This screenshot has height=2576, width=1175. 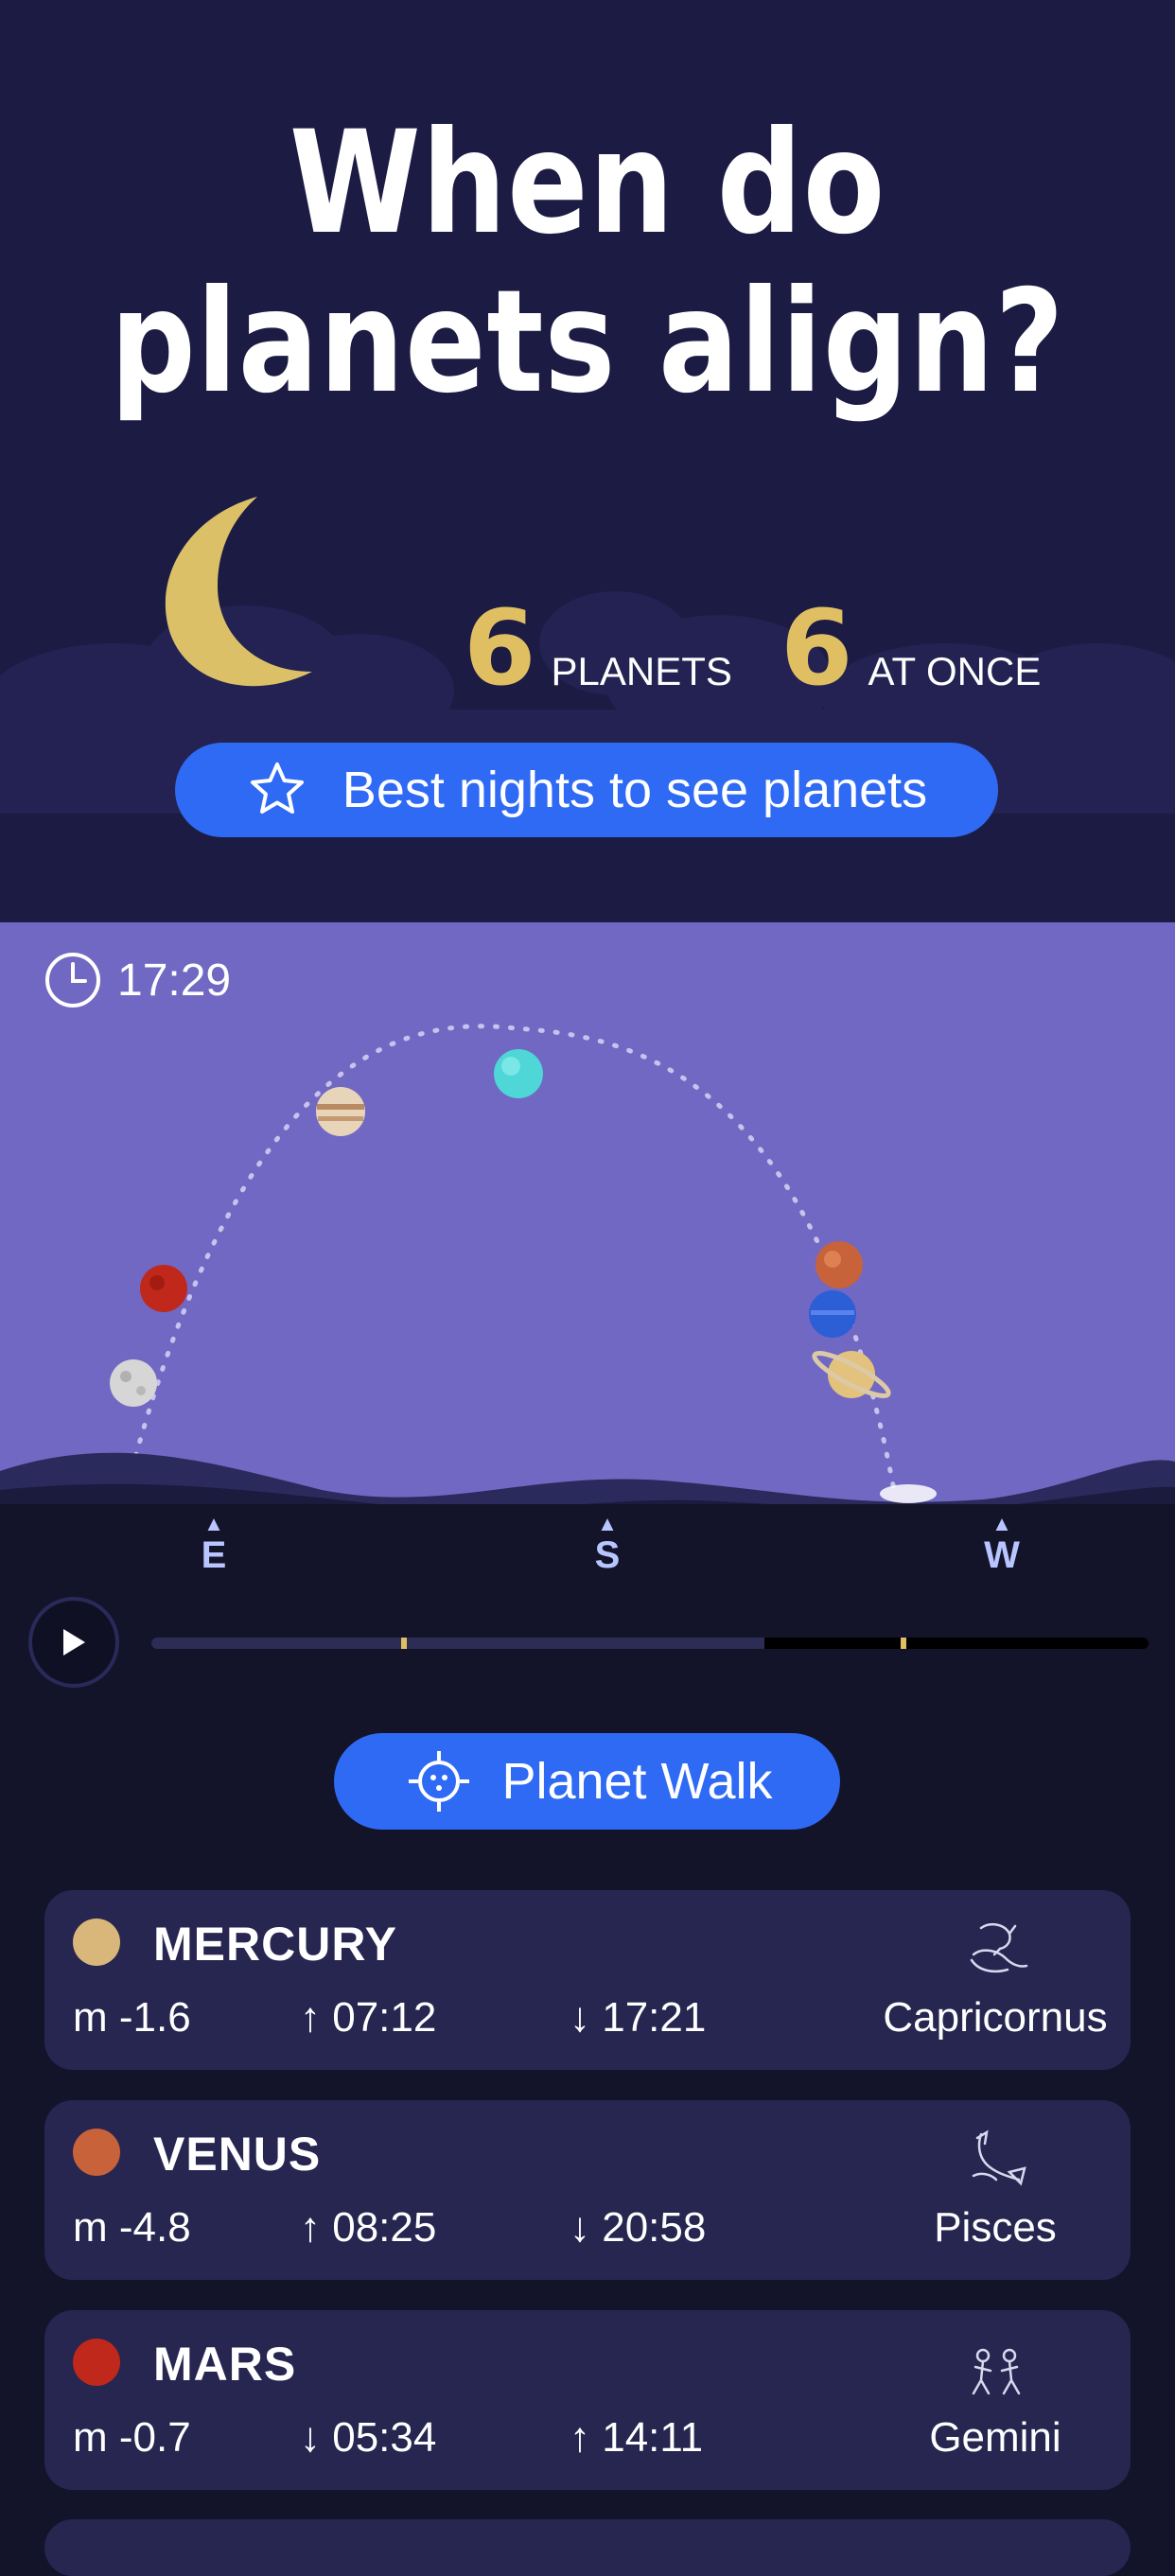 What do you see at coordinates (518, 1073) in the screenshot?
I see `planet-uranus` at bounding box center [518, 1073].